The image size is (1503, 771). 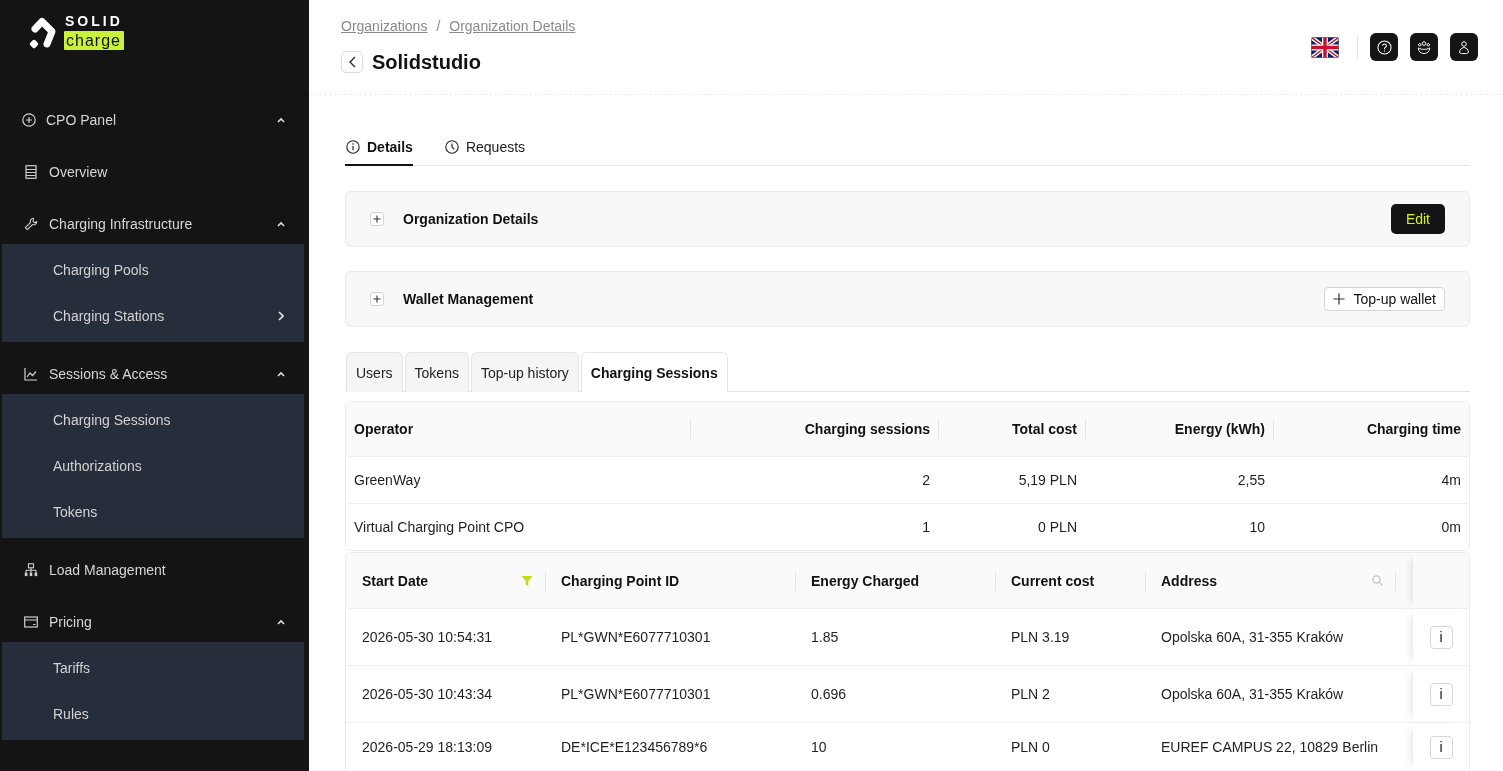 What do you see at coordinates (427, 747) in the screenshot?
I see `table-cell-text: 2026-05-29 18:13:09` at bounding box center [427, 747].